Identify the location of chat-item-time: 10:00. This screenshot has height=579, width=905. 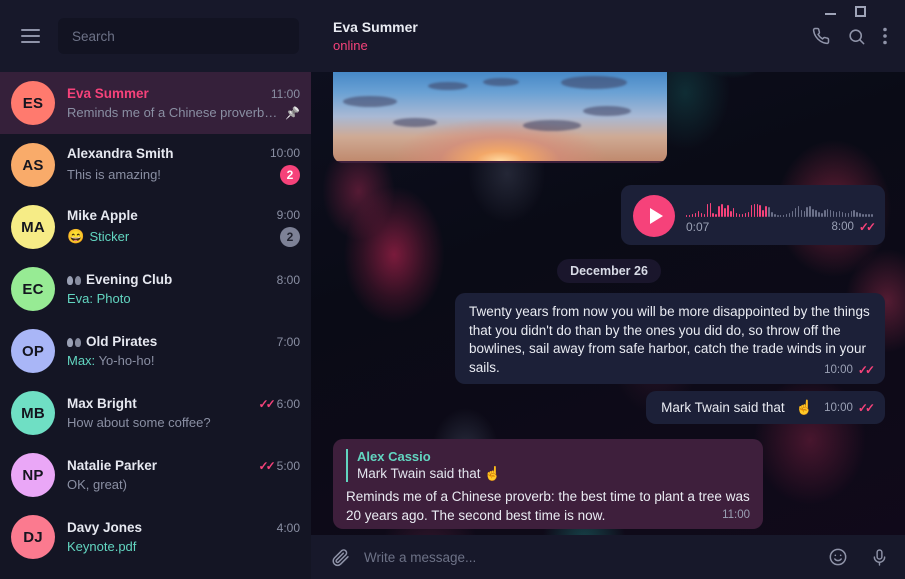
(284, 153).